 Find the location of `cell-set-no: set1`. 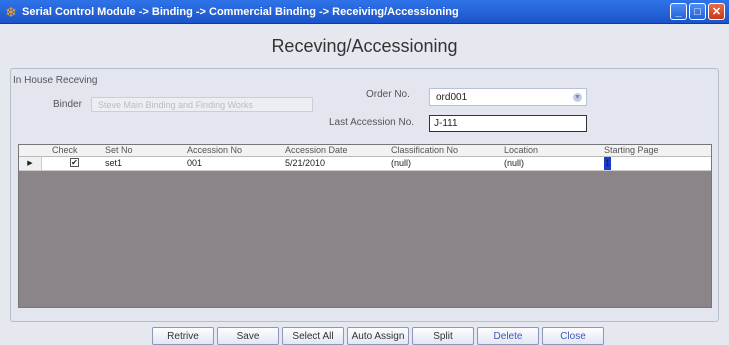

cell-set-no: set1 is located at coordinates (113, 163).